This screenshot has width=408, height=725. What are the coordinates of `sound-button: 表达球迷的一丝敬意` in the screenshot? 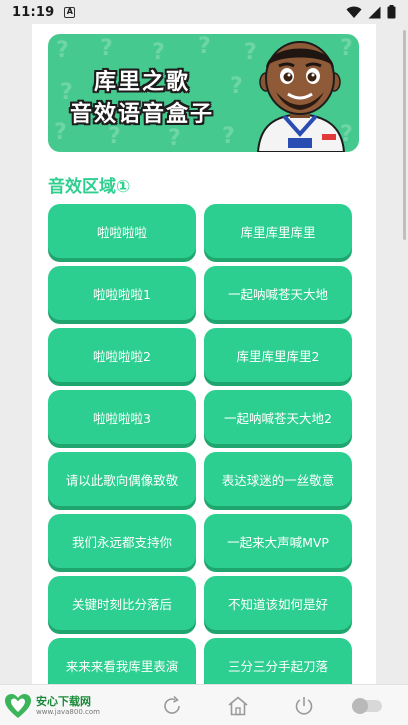 It's located at (278, 479).